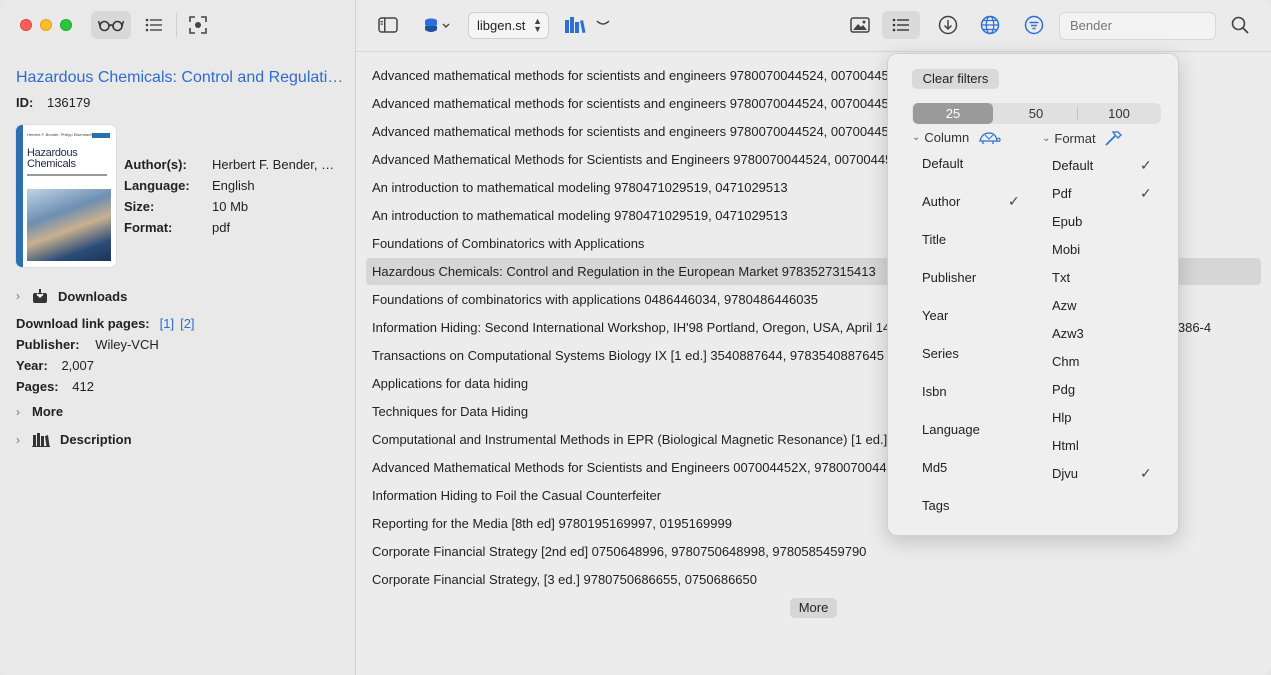 This screenshot has width=1271, height=675. What do you see at coordinates (934, 467) in the screenshot?
I see `column-option-md5: Md5` at bounding box center [934, 467].